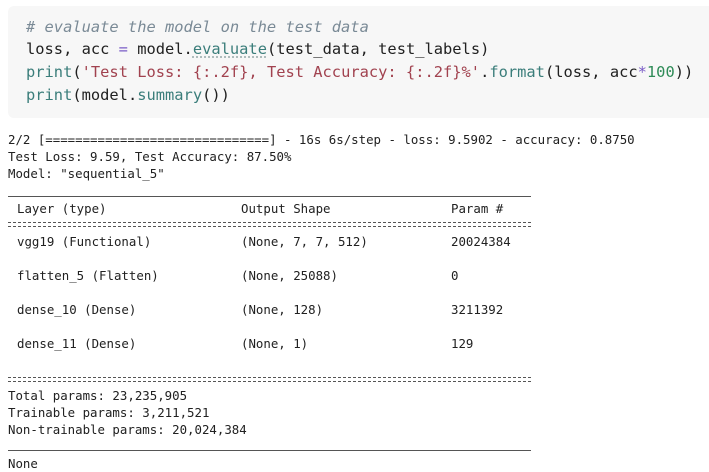  I want to click on non-trainable-params: Non-trainable params: 20,024,384, so click(127, 429).